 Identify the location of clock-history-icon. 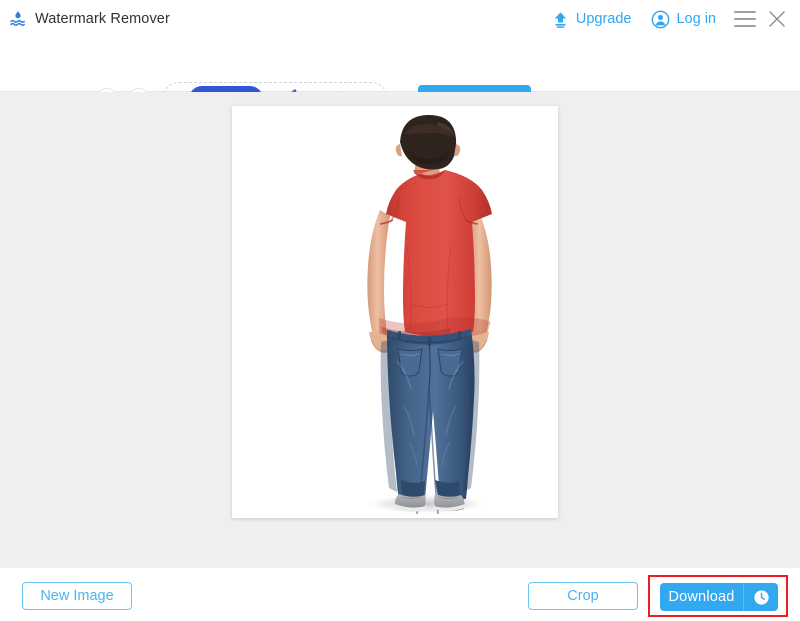
(761, 597).